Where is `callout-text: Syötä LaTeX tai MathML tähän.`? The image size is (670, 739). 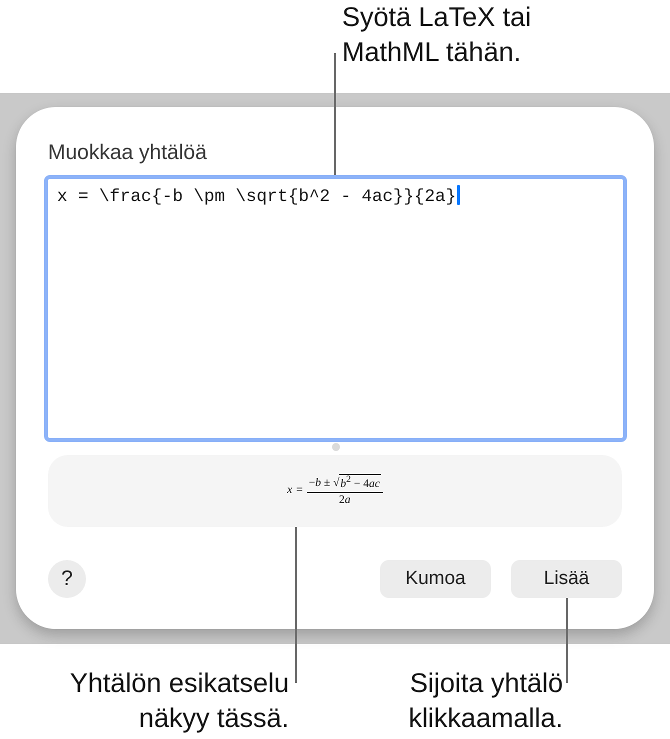
callout-text: Syötä LaTeX tai MathML tähän. is located at coordinates (437, 35).